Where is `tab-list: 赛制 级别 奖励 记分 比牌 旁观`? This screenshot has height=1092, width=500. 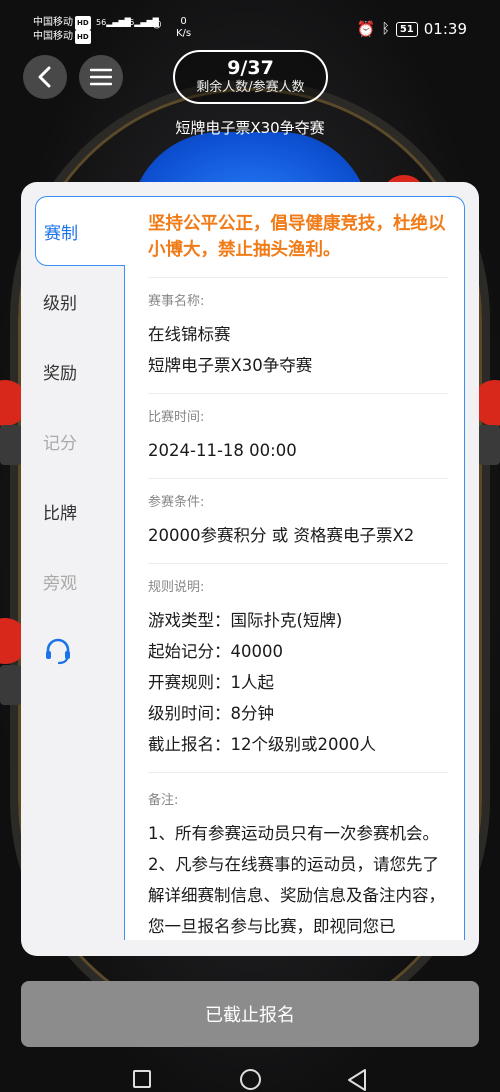
tab-list: 赛制 级别 奖励 记分 比牌 旁观 is located at coordinates (80, 441).